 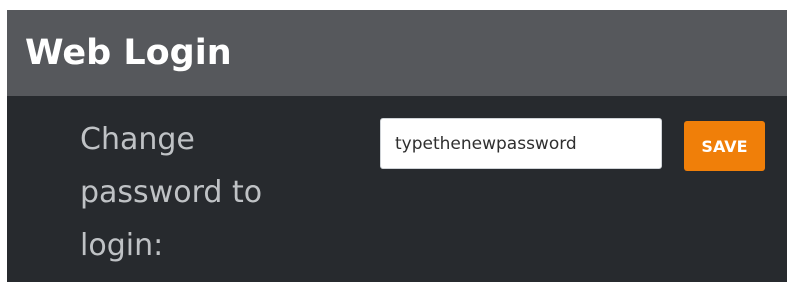 I want to click on change-password-label: Change password to login:, so click(x=171, y=192).